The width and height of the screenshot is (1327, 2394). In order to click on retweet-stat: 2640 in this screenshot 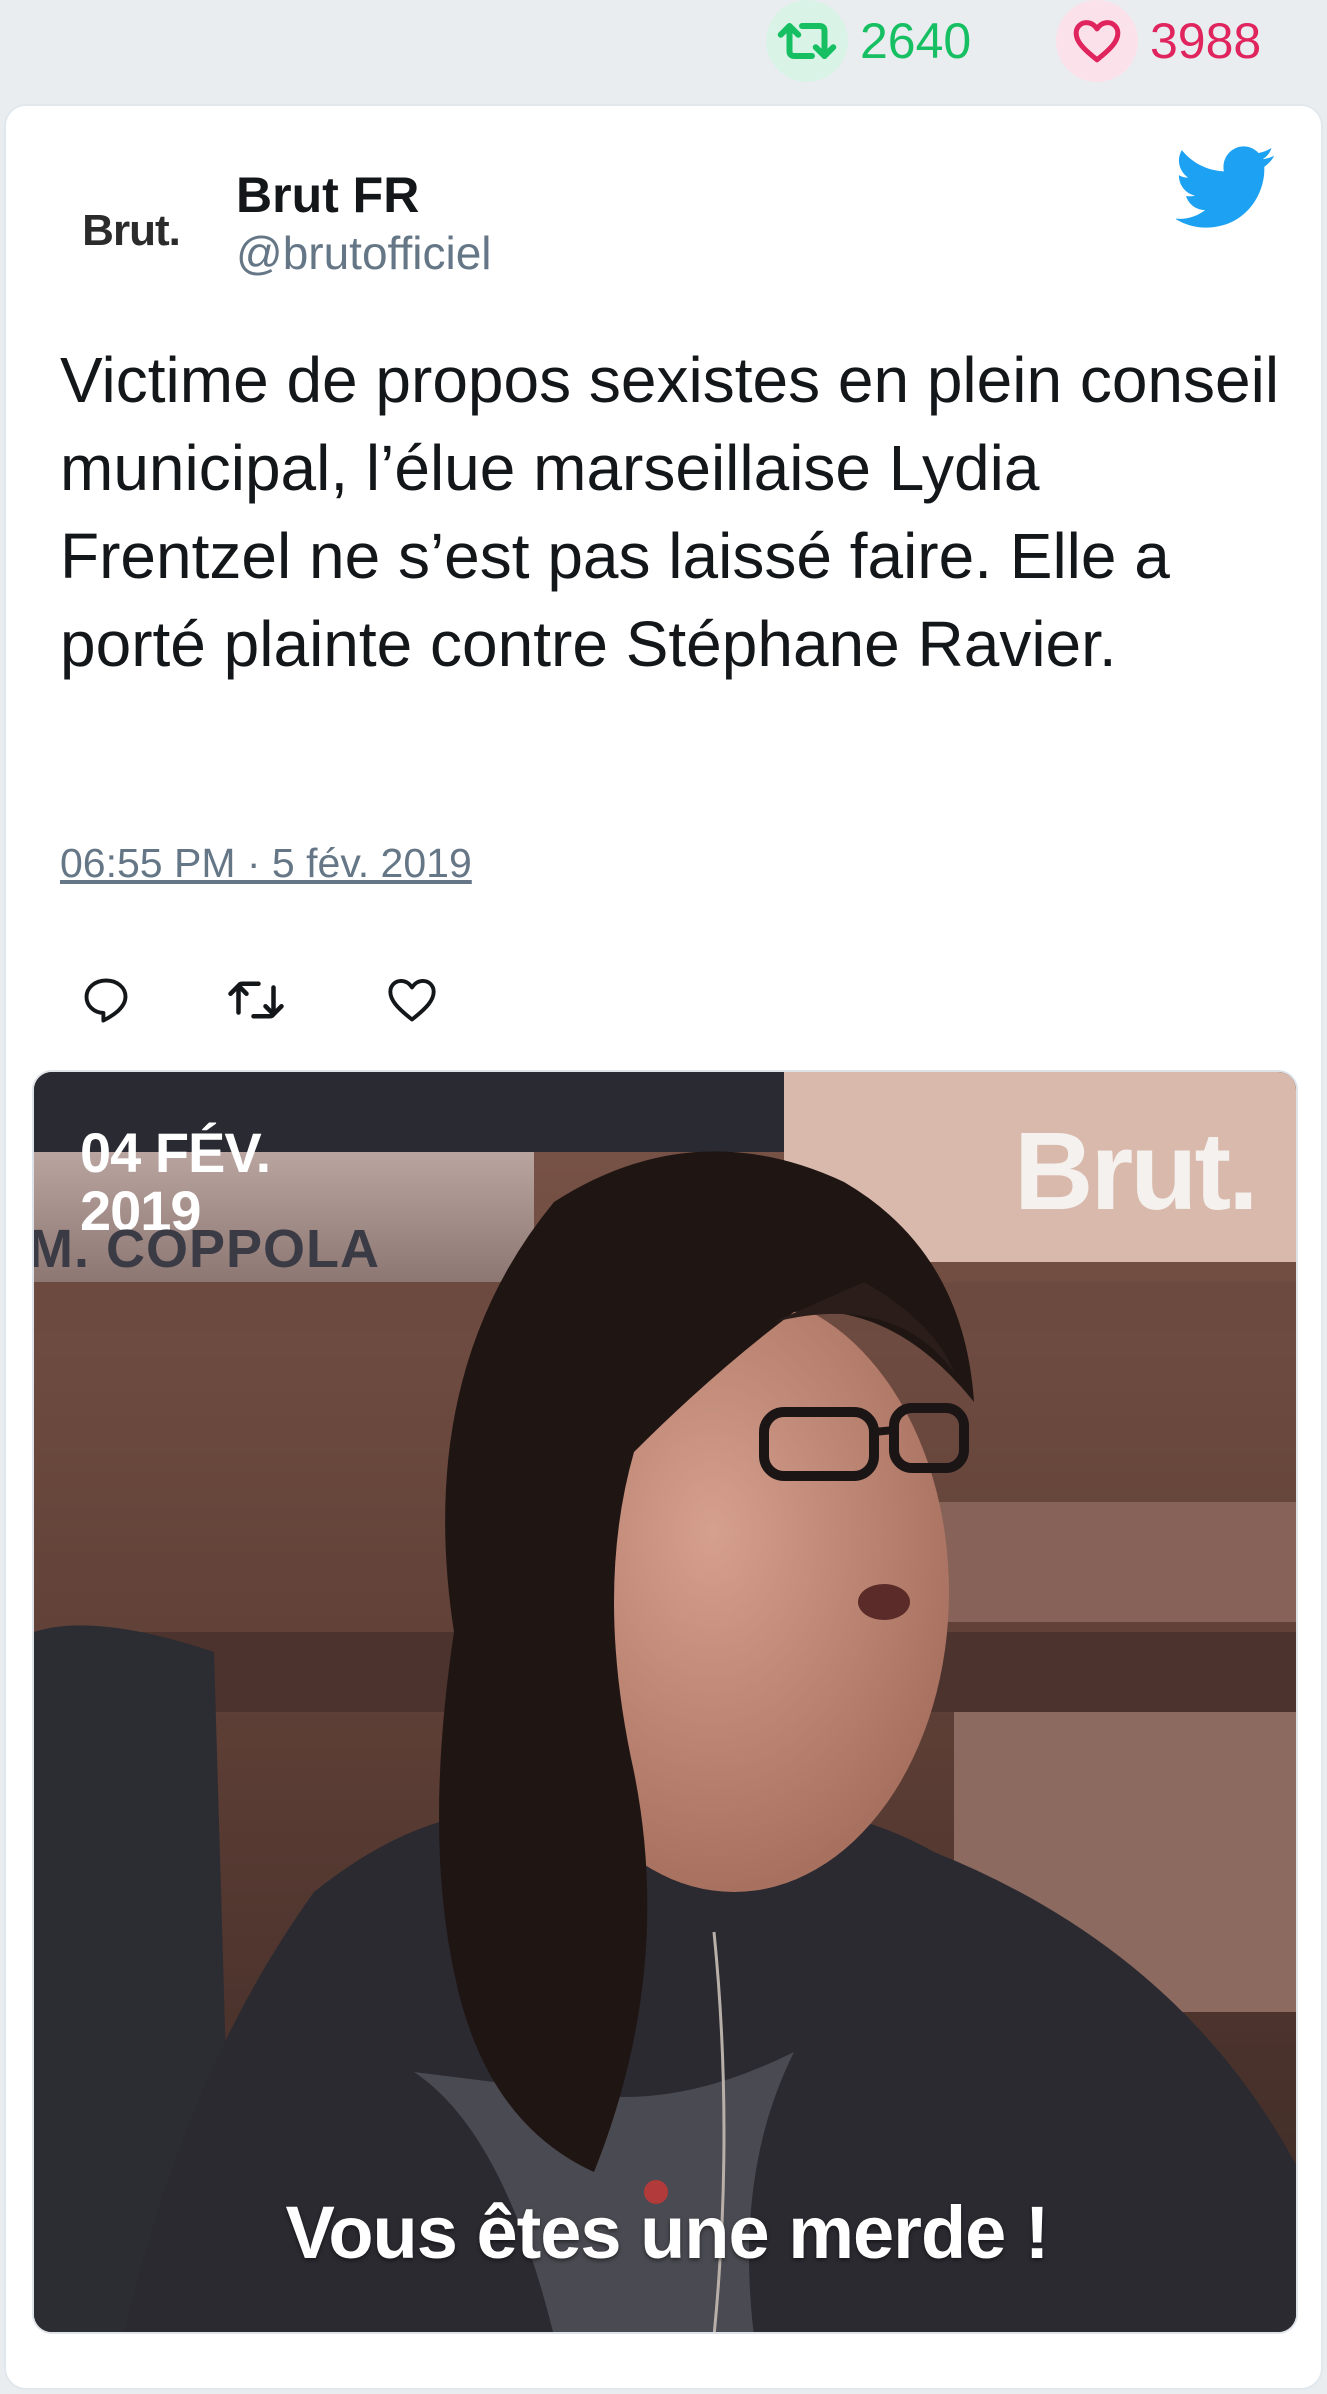, I will do `click(869, 41)`.